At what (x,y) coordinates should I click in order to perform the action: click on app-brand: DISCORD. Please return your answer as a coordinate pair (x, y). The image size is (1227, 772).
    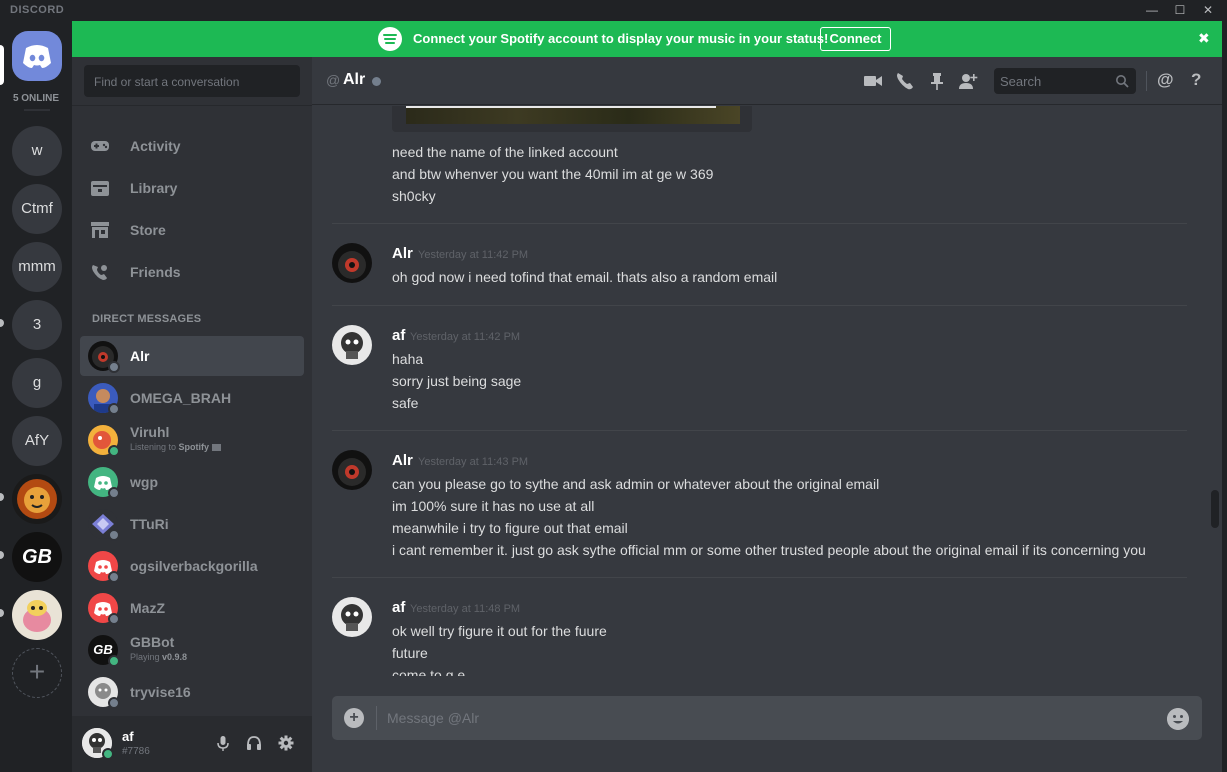
    Looking at the image, I should click on (37, 10).